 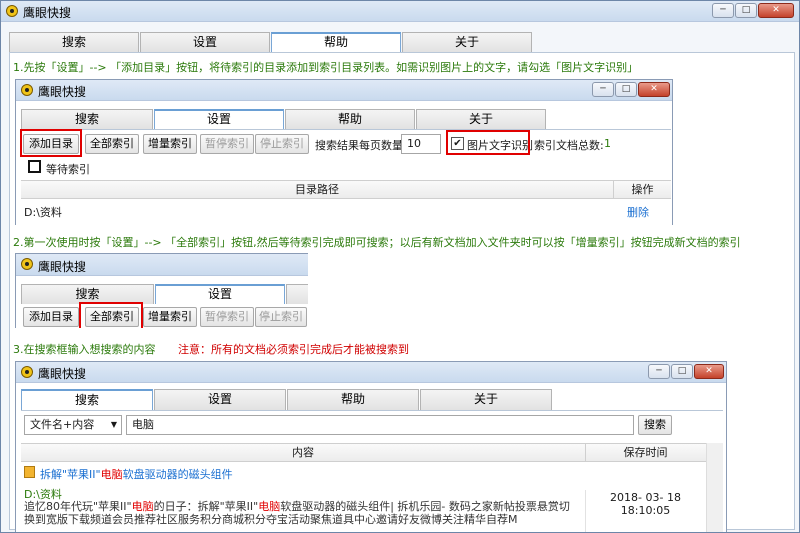 What do you see at coordinates (317, 189) in the screenshot?
I see `col-path-header: 目录路径` at bounding box center [317, 189].